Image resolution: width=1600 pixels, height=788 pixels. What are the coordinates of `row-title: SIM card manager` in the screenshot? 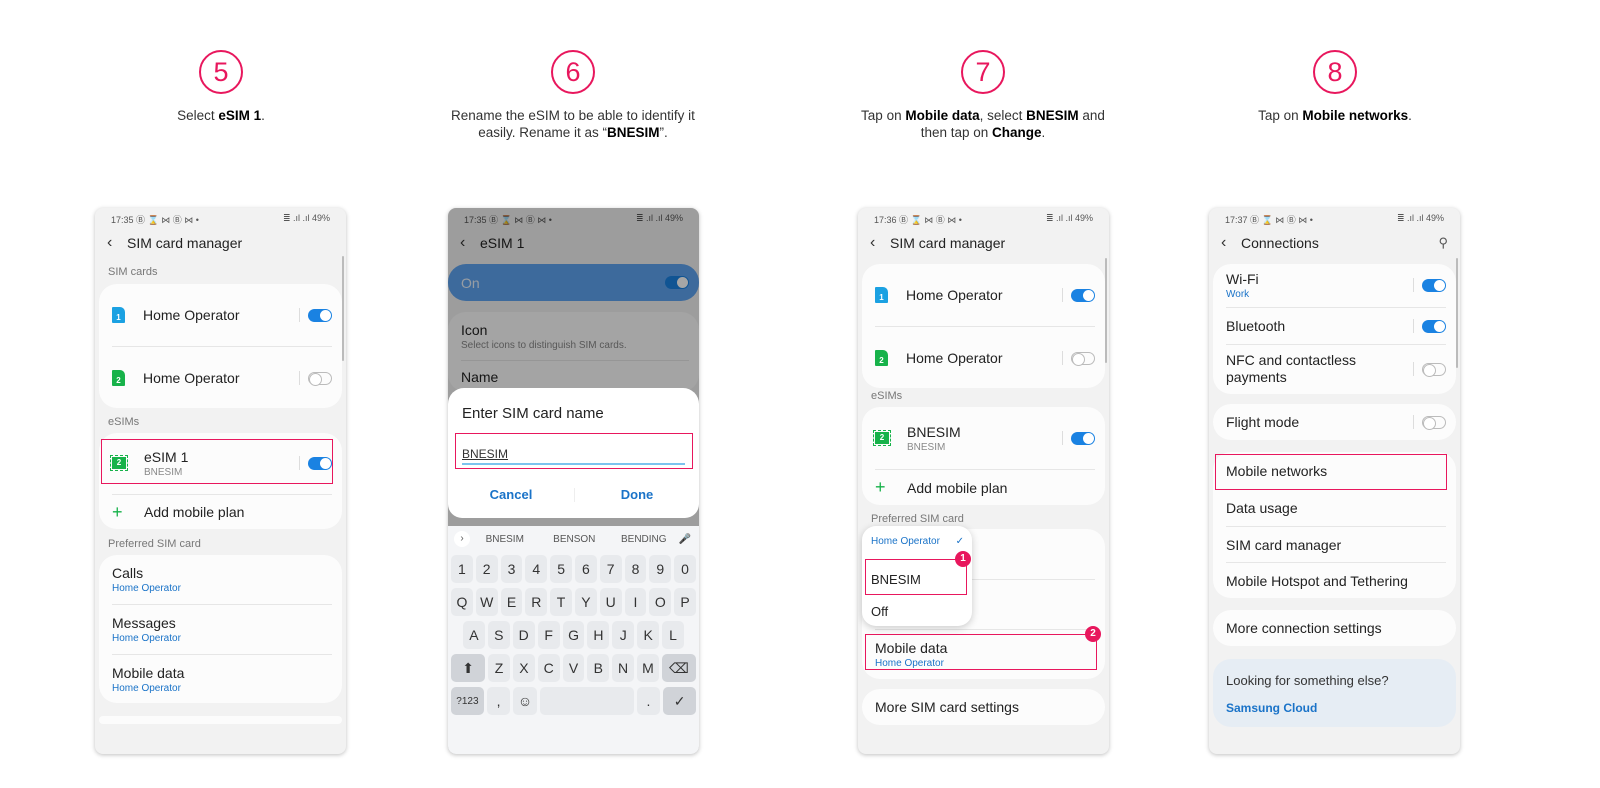 It's located at (1284, 544).